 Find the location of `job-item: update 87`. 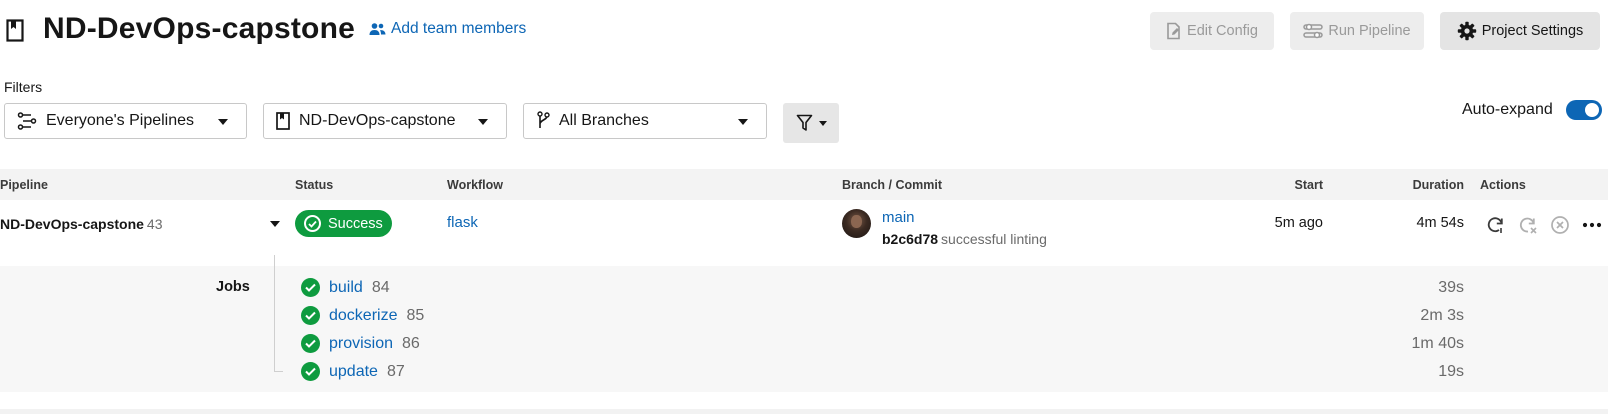

job-item: update 87 is located at coordinates (353, 371).